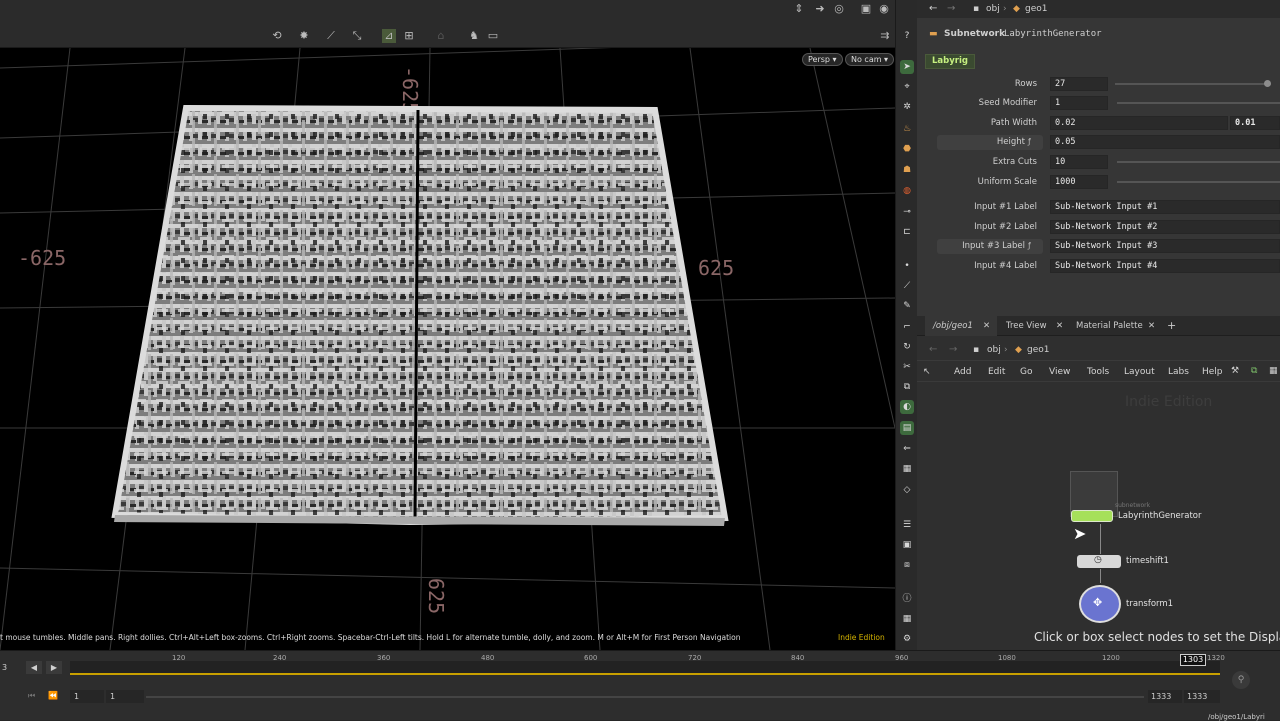  What do you see at coordinates (1165, 207) in the screenshot?
I see `param-field-input-1: Sub-Network Input #1` at bounding box center [1165, 207].